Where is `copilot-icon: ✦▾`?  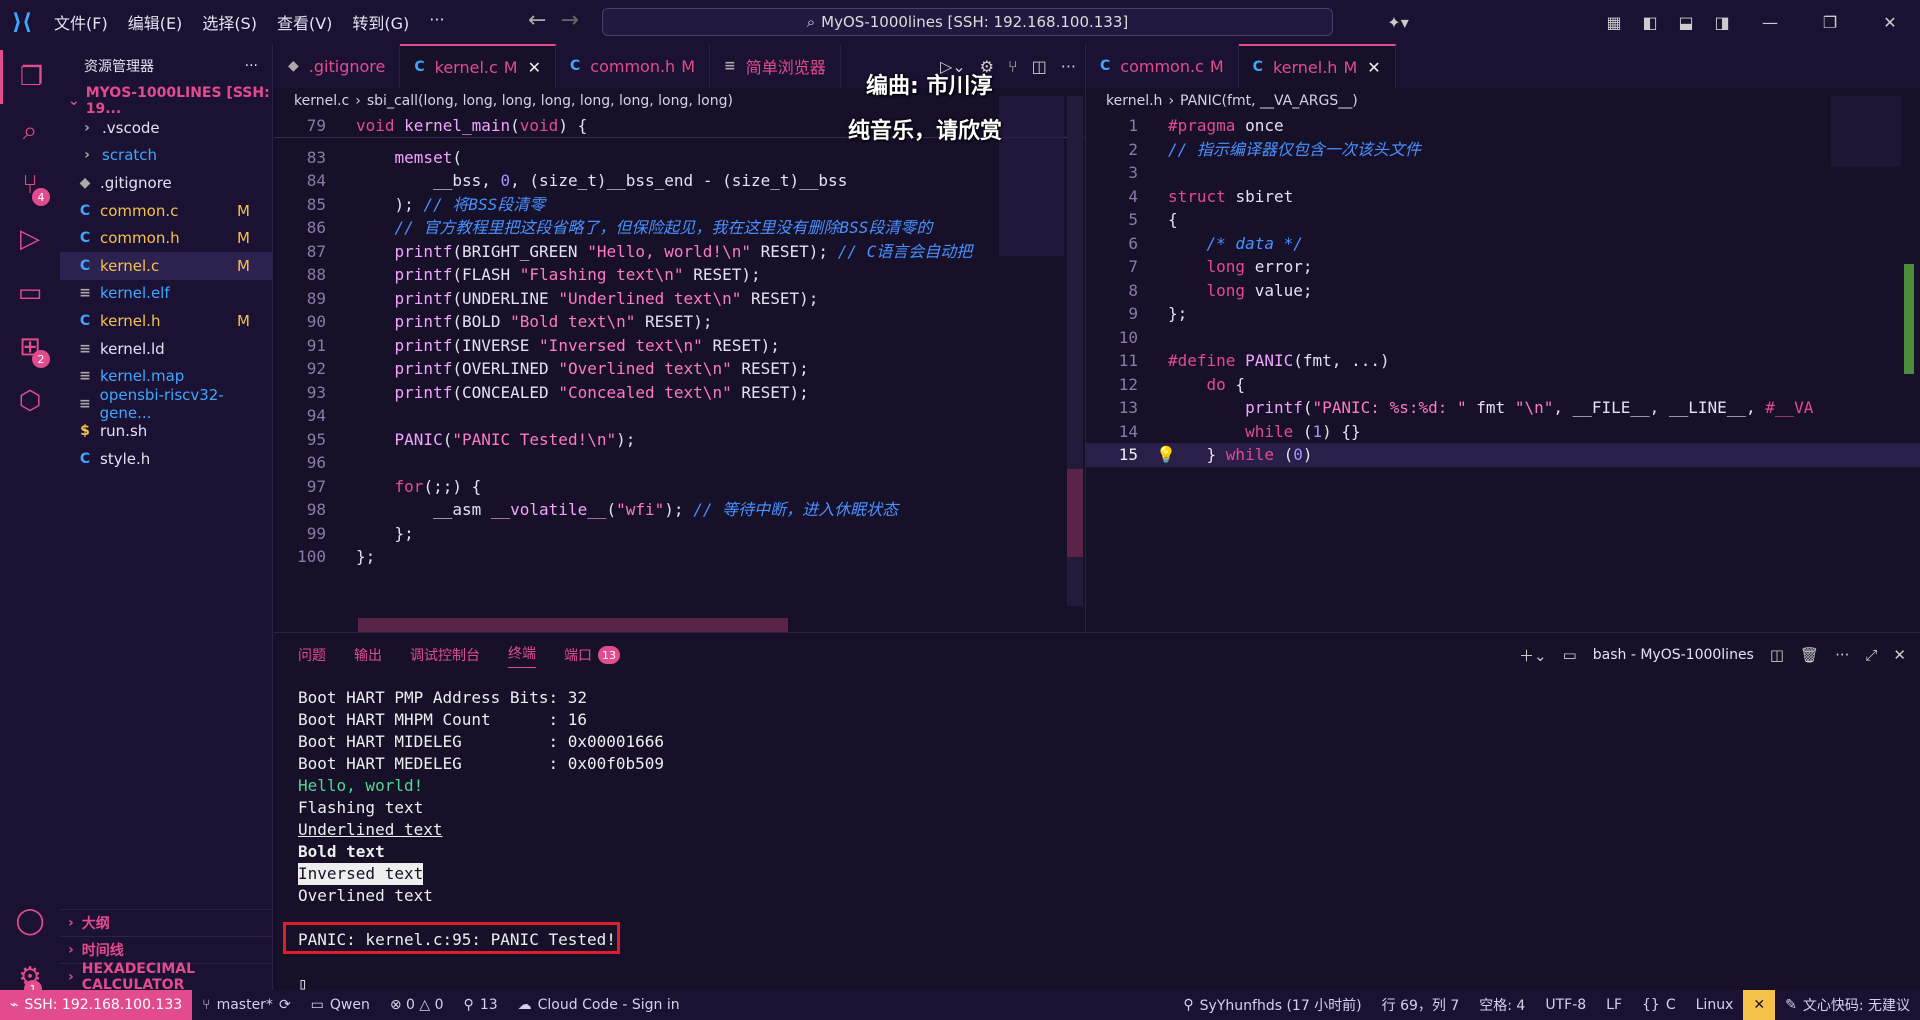 copilot-icon: ✦▾ is located at coordinates (1398, 22).